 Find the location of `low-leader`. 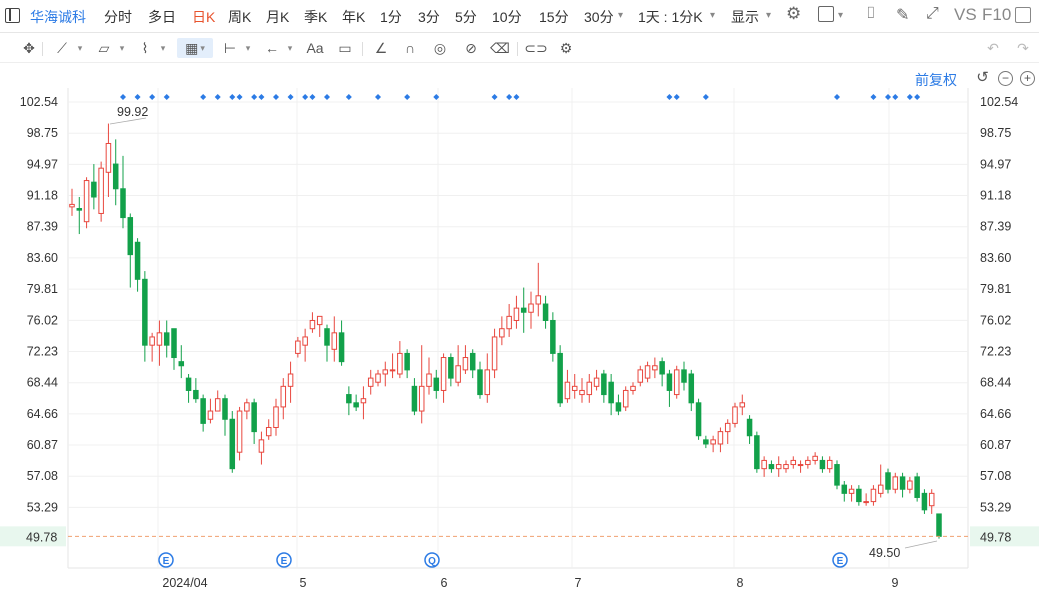

low-leader is located at coordinates (921, 544).